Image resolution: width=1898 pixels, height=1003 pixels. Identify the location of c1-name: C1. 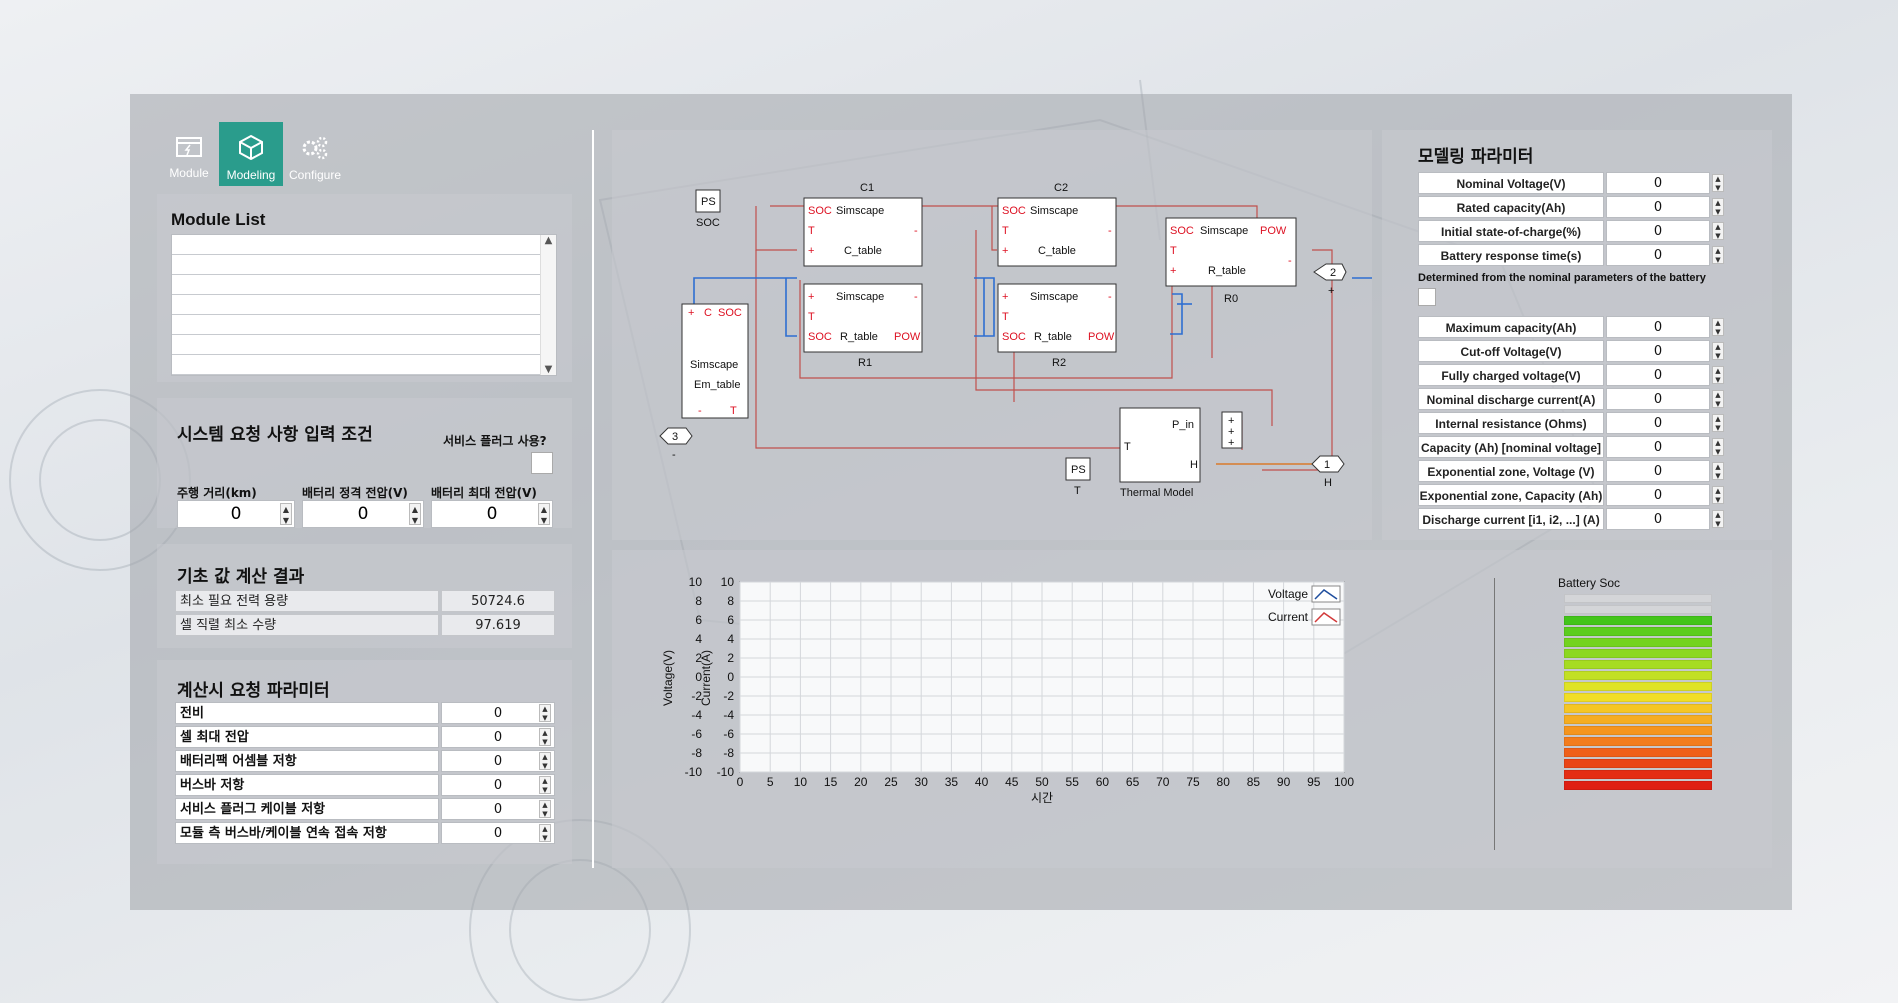
(867, 188).